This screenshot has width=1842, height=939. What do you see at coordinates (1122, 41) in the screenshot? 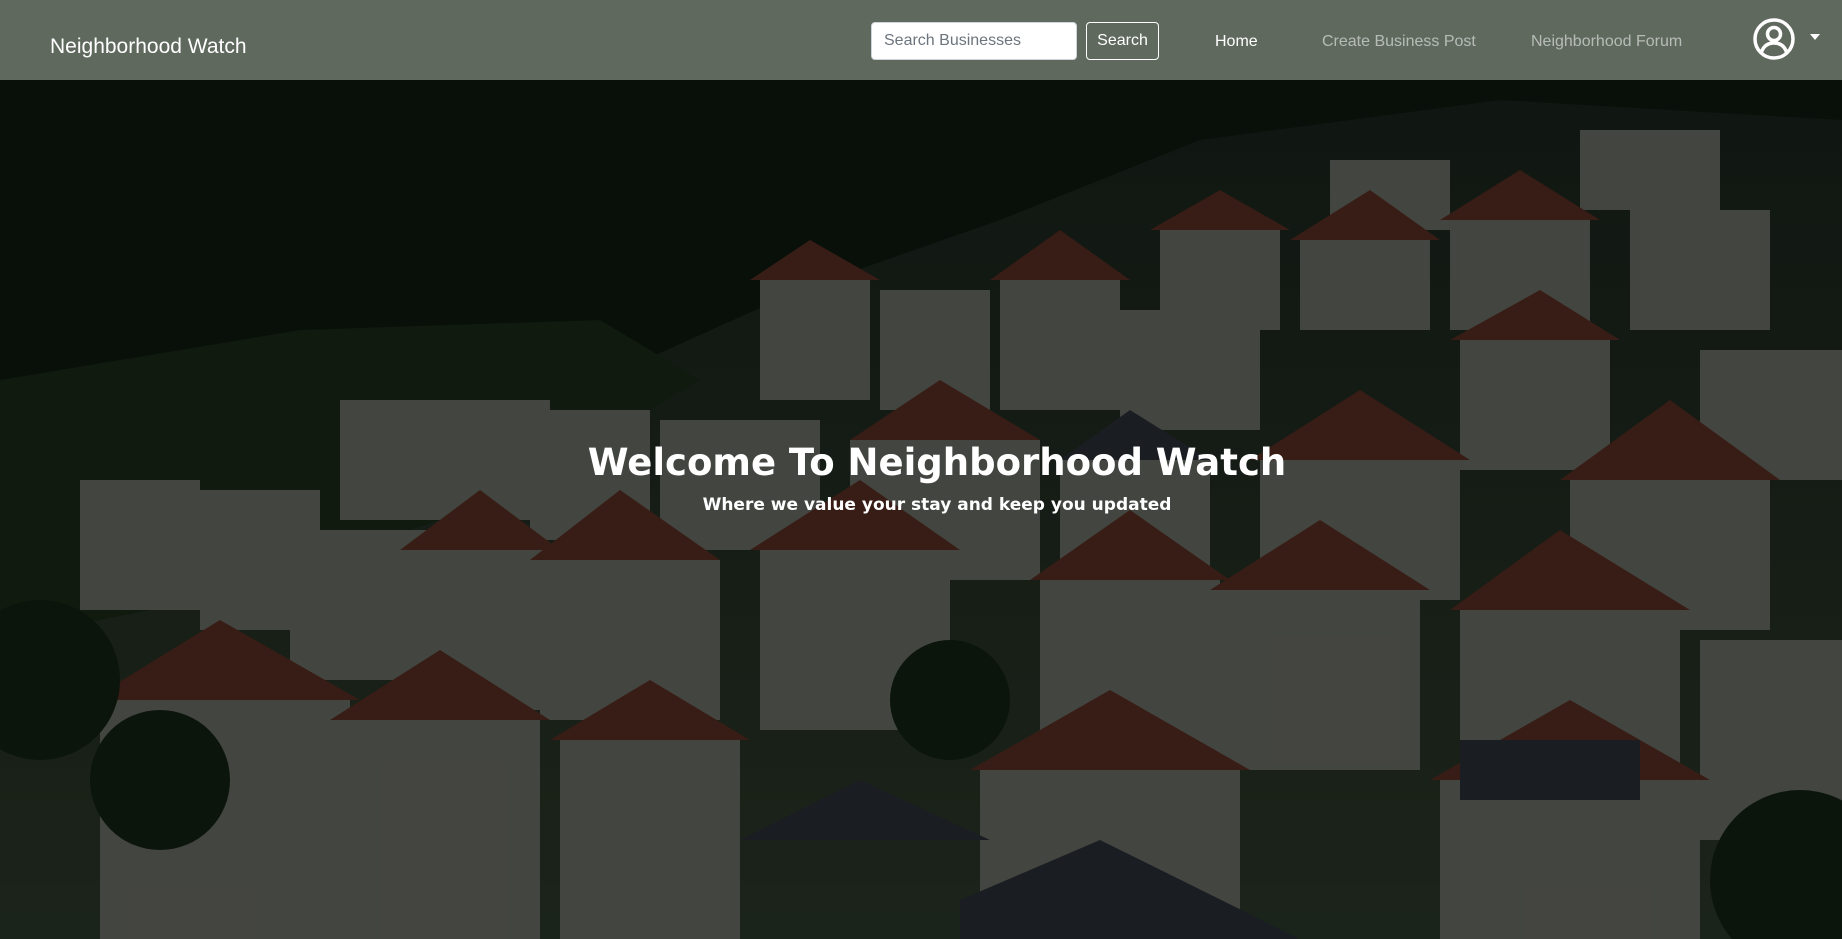
I see `search-button: Search` at bounding box center [1122, 41].